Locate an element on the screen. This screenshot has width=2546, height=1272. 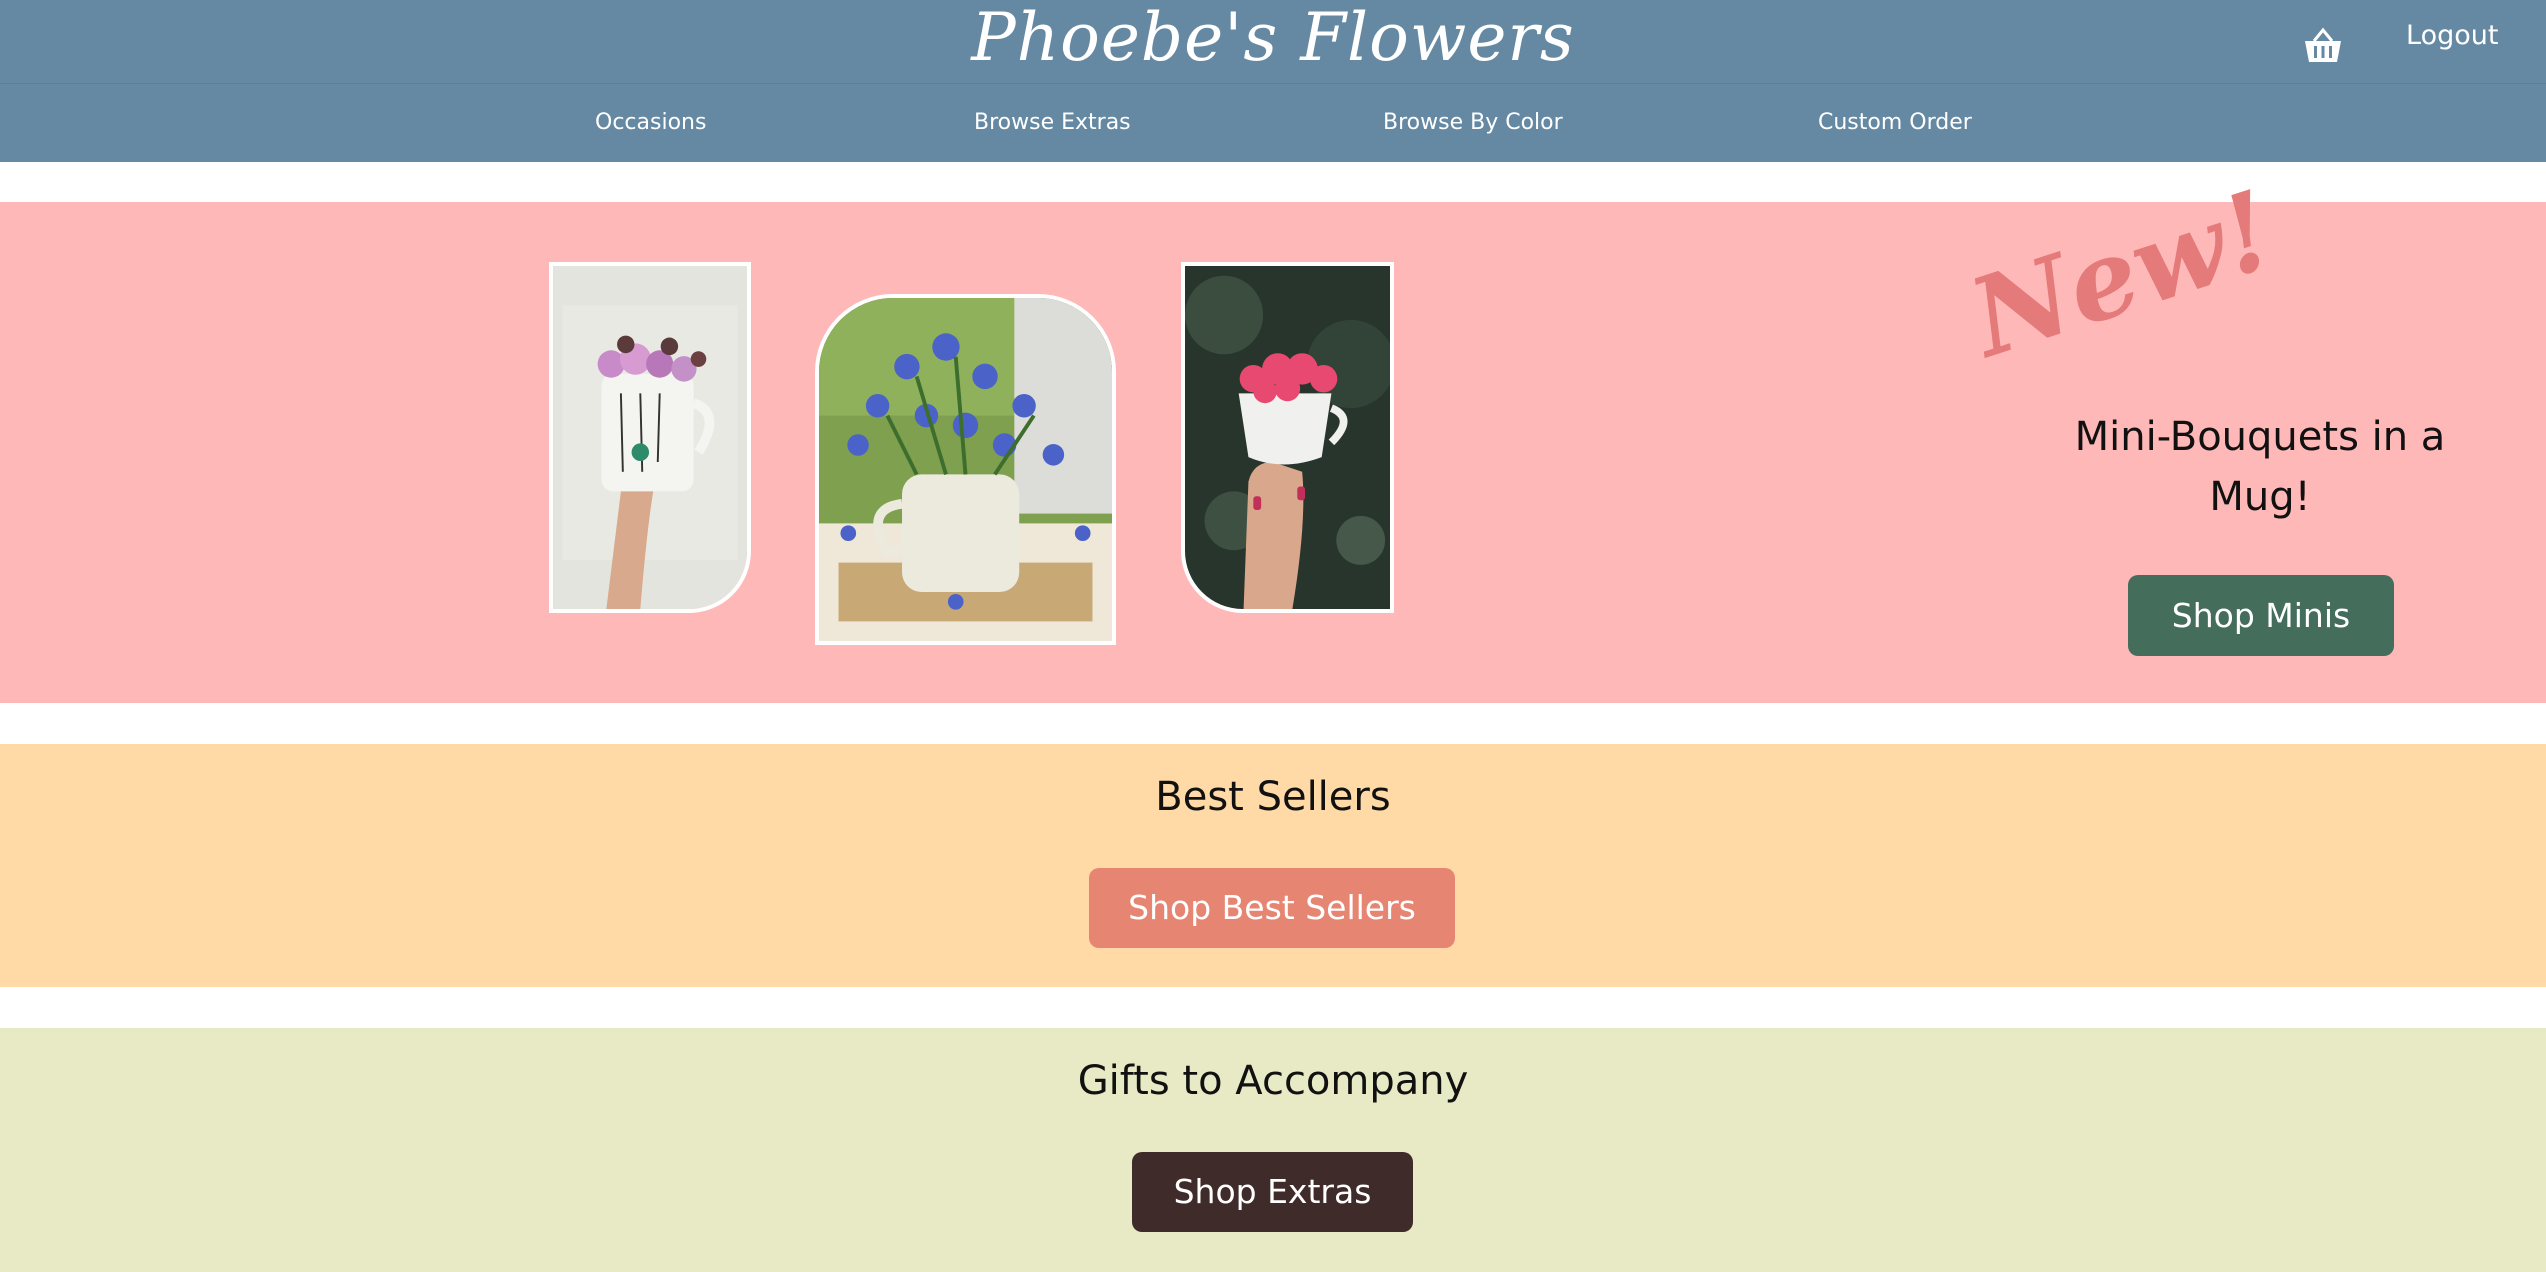
nav-browse-extras: Browse Extras is located at coordinates (1052, 122).